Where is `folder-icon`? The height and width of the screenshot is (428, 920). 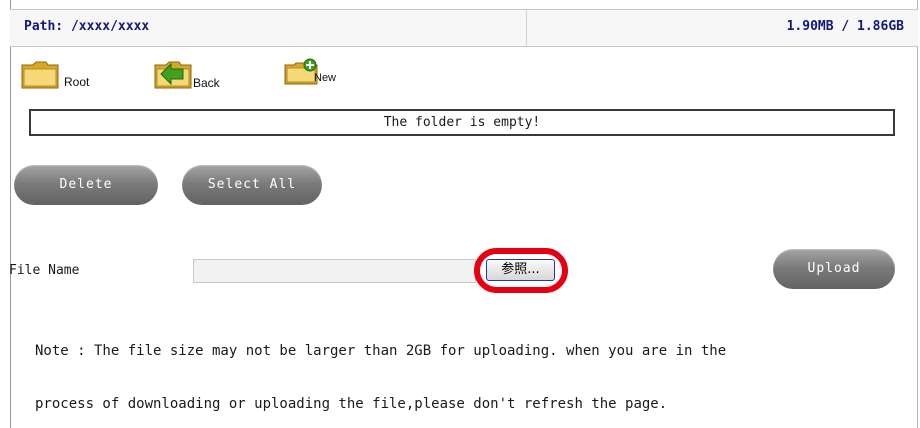 folder-icon is located at coordinates (40, 75).